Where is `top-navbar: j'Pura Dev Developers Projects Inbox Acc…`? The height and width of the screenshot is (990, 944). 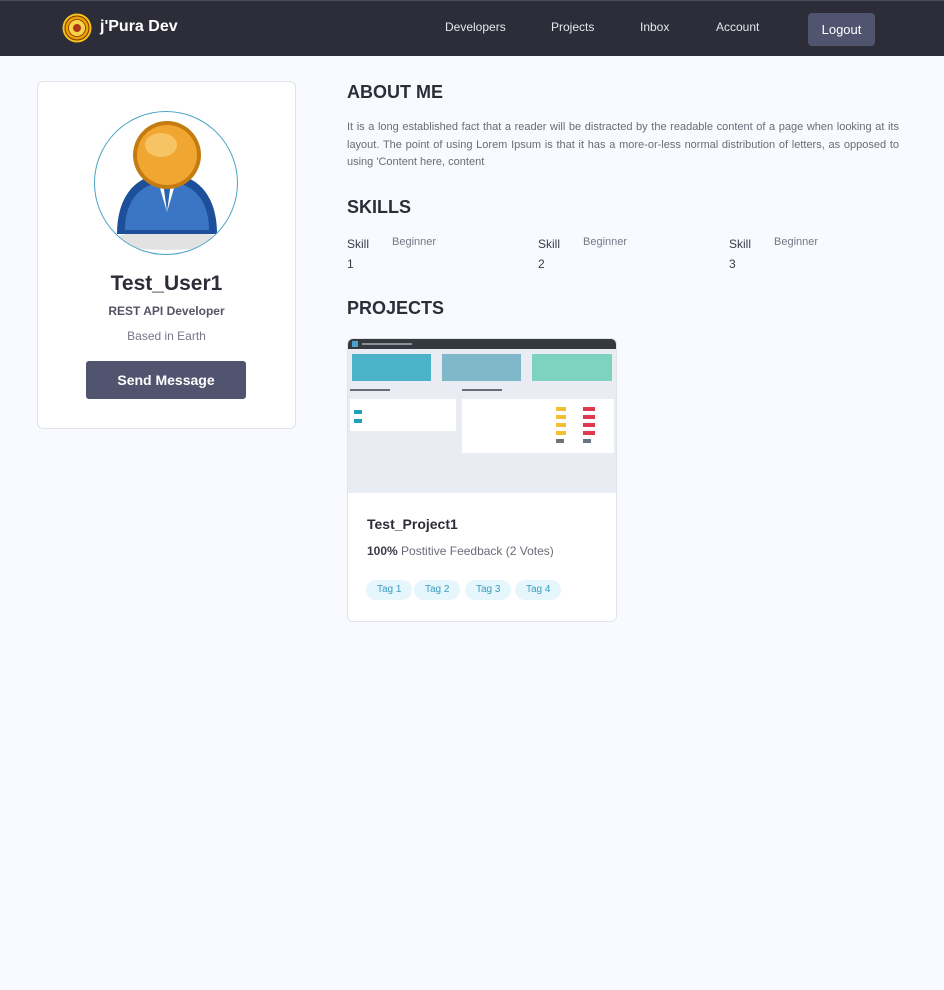
top-navbar: j'Pura Dev Developers Projects Inbox Acc… is located at coordinates (472, 28).